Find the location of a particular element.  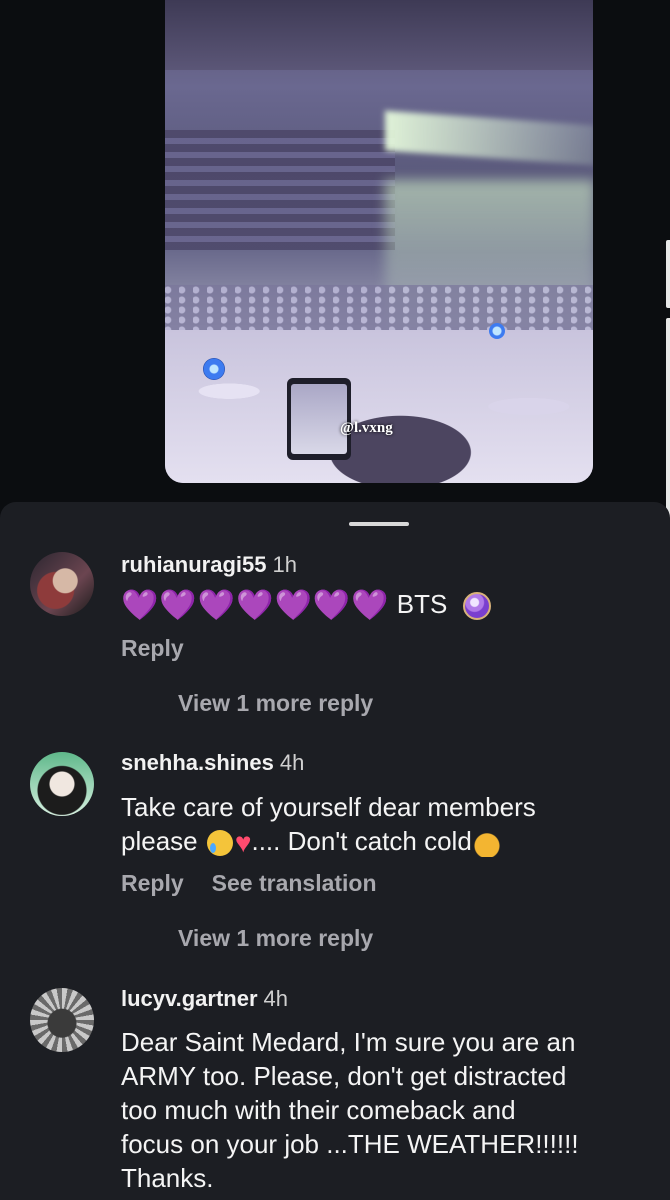

video-watermark: @l.vxng is located at coordinates (366, 428).